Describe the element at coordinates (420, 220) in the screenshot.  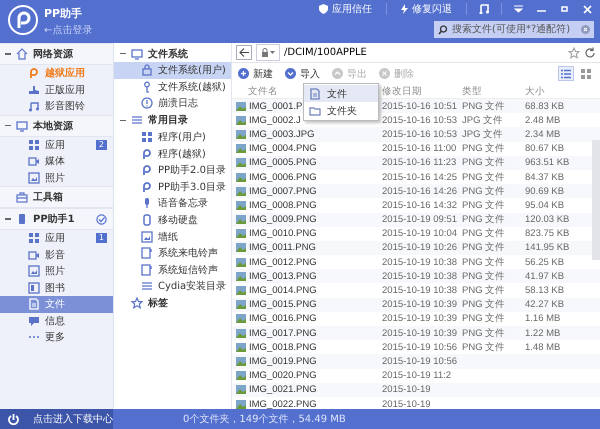
I see `table-cell-text: 2015-10-19 09:51` at that location.